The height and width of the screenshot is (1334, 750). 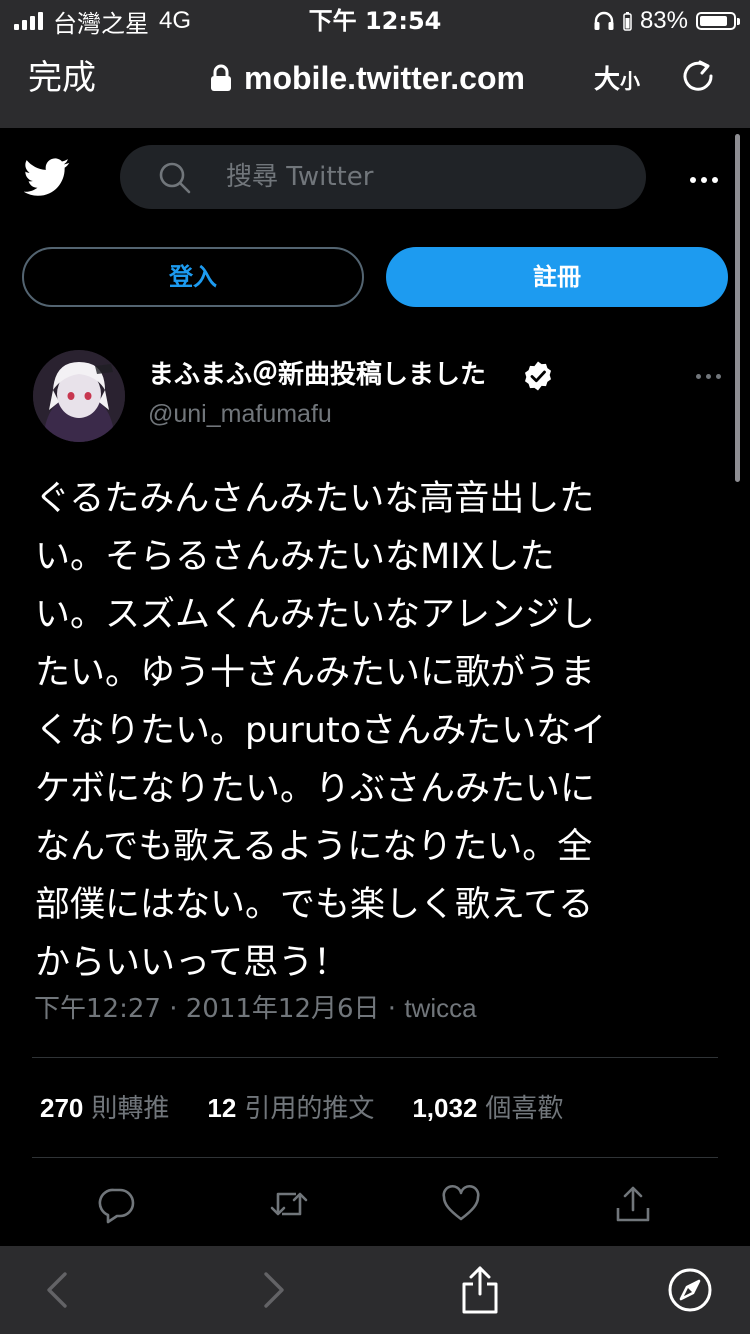 I want to click on battery-vertical-icon, so click(x=627, y=21).